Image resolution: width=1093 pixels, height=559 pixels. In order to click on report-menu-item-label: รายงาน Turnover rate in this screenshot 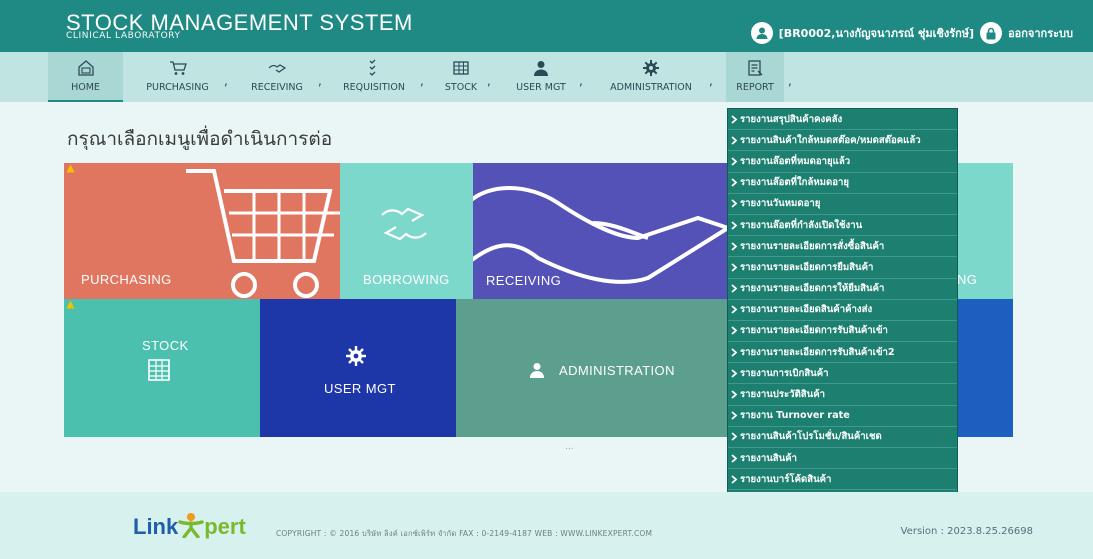, I will do `click(795, 416)`.